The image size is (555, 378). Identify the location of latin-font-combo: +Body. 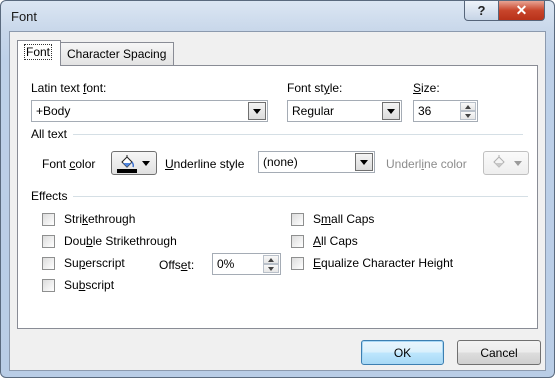
(149, 111).